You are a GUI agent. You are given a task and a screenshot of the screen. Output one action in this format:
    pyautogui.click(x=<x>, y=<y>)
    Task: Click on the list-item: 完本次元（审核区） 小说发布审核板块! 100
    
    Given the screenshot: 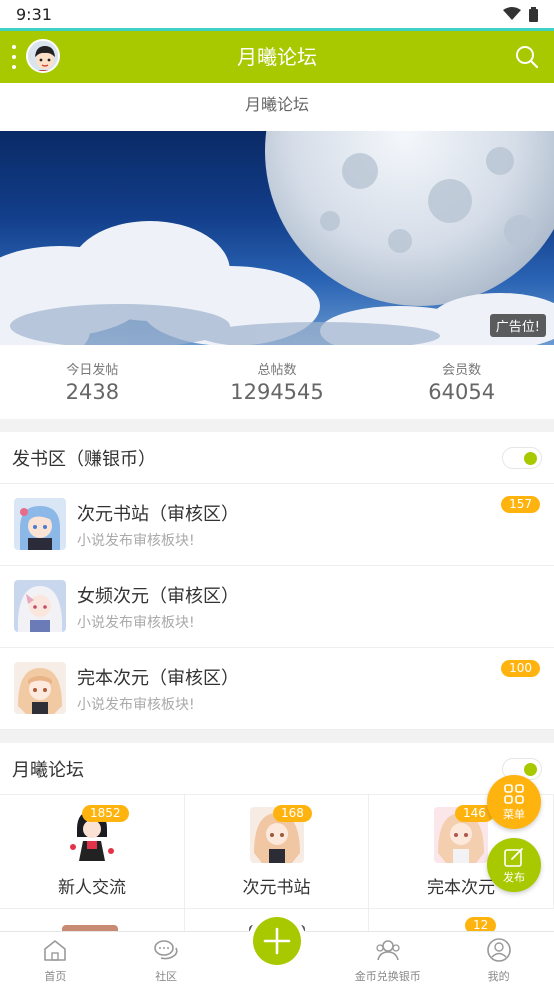 What is the action you would take?
    pyautogui.click(x=277, y=689)
    